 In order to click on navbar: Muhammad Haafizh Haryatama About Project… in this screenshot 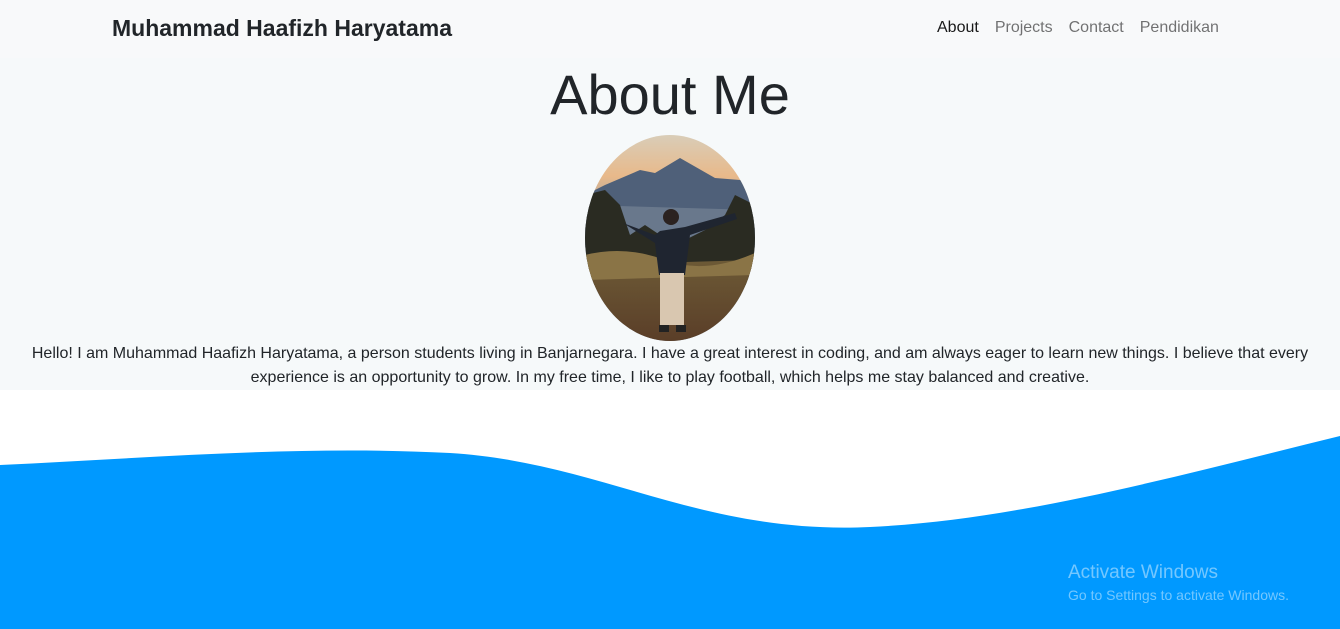, I will do `click(670, 29)`.